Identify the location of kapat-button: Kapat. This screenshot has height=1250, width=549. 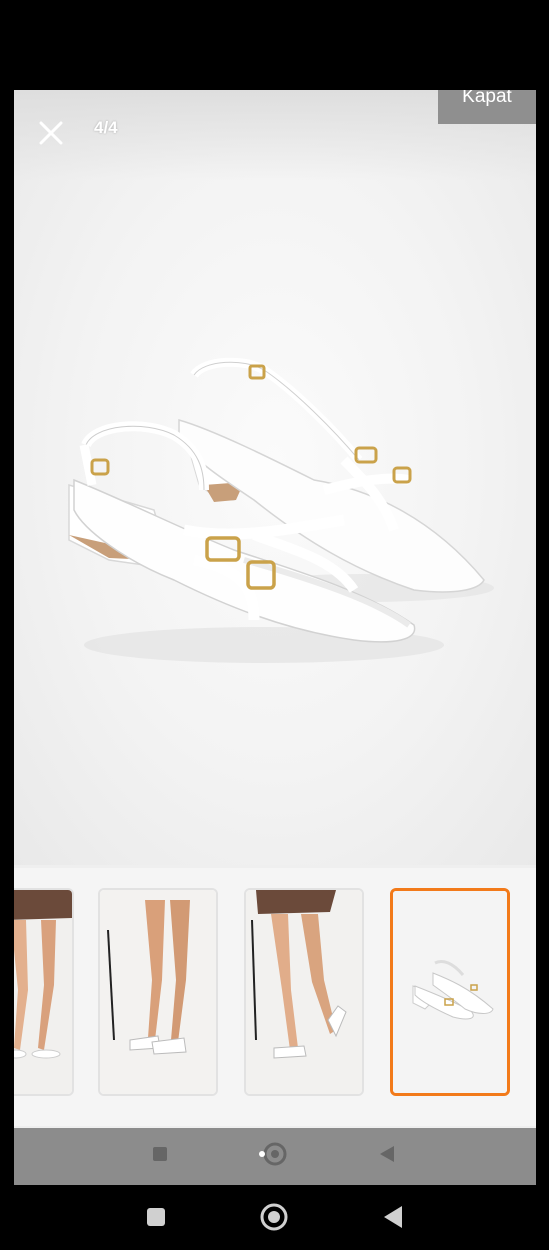
(487, 107).